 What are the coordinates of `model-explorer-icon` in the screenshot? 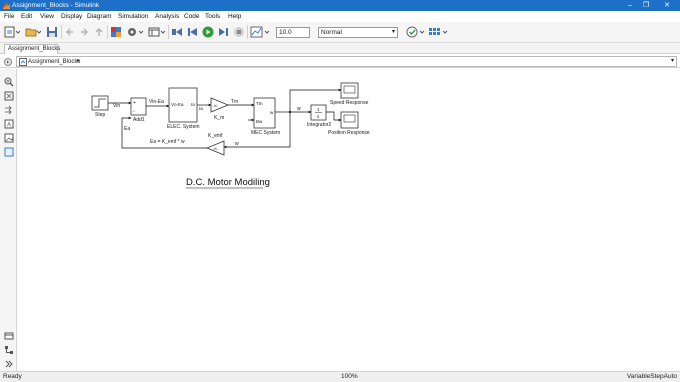 It's located at (157, 32).